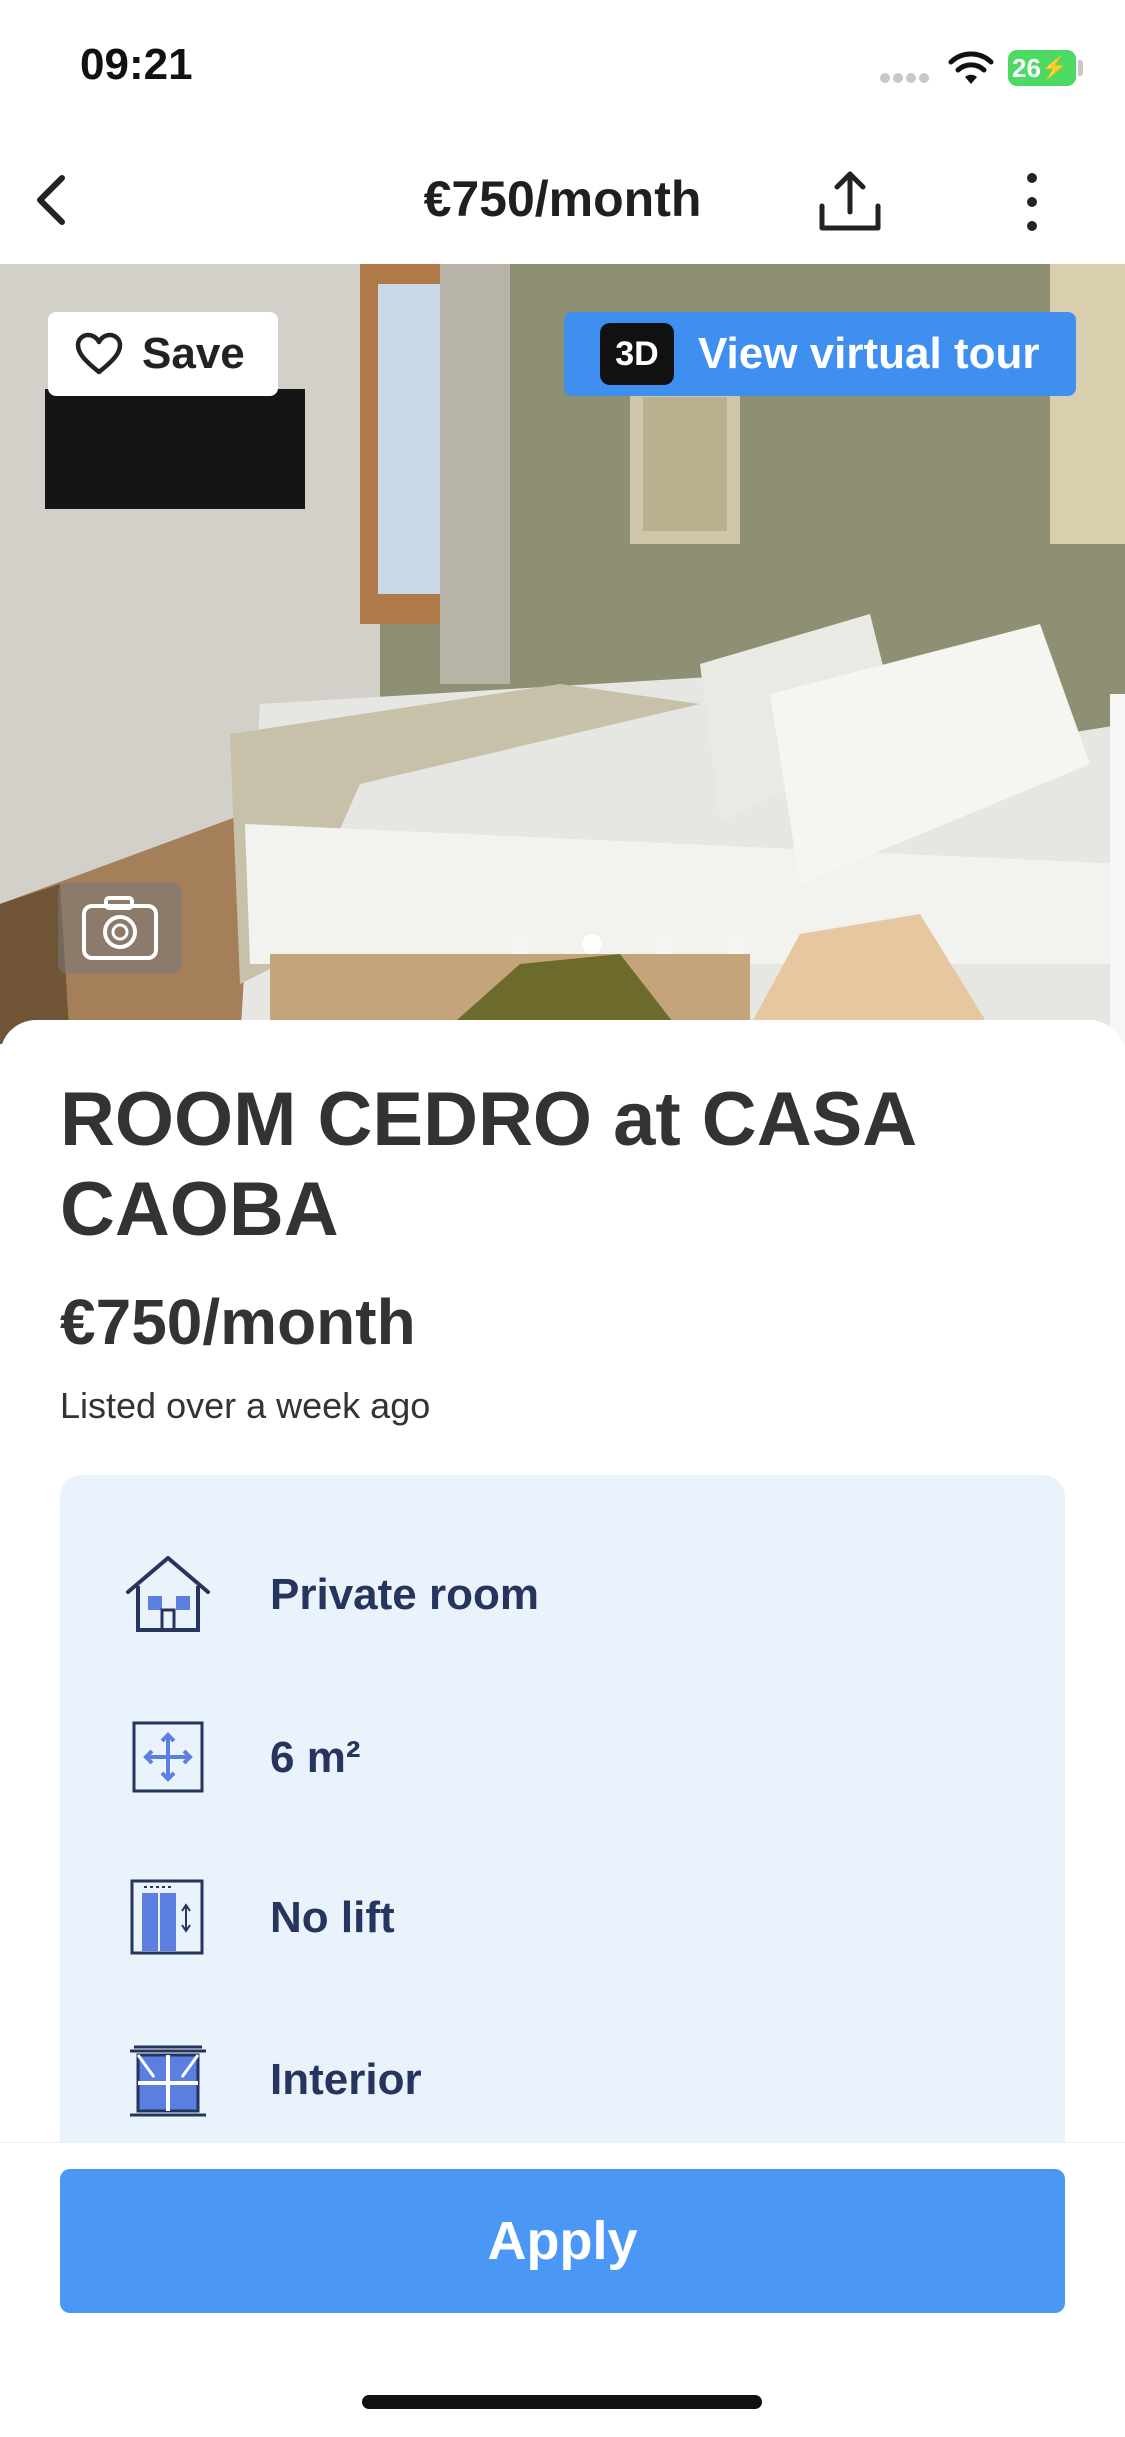  Describe the element at coordinates (332, 1917) in the screenshot. I see `feature-label-lift: No lift` at that location.